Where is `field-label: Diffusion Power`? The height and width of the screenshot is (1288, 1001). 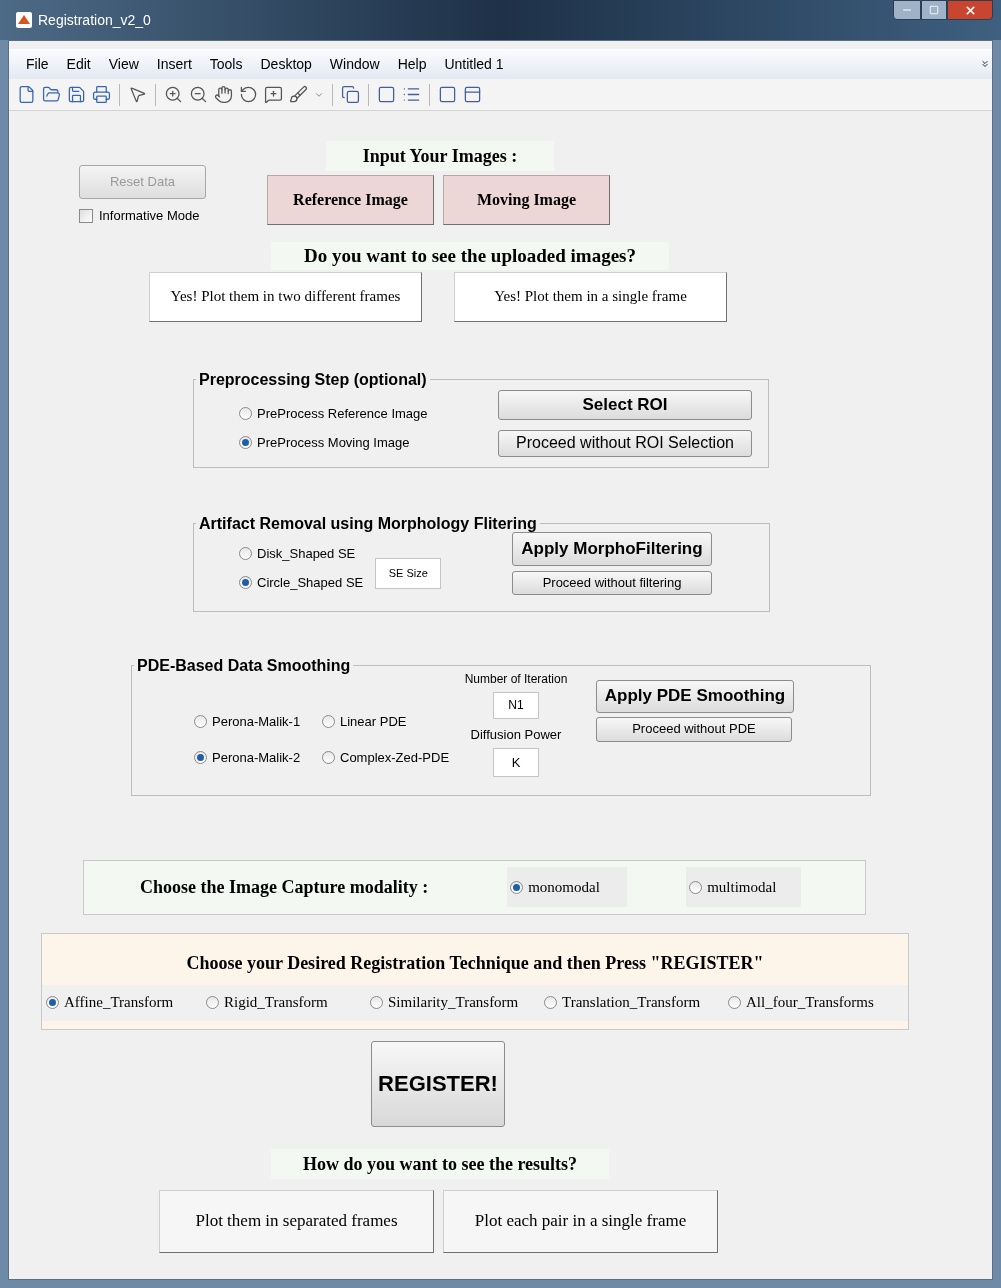
field-label: Diffusion Power is located at coordinates (516, 734).